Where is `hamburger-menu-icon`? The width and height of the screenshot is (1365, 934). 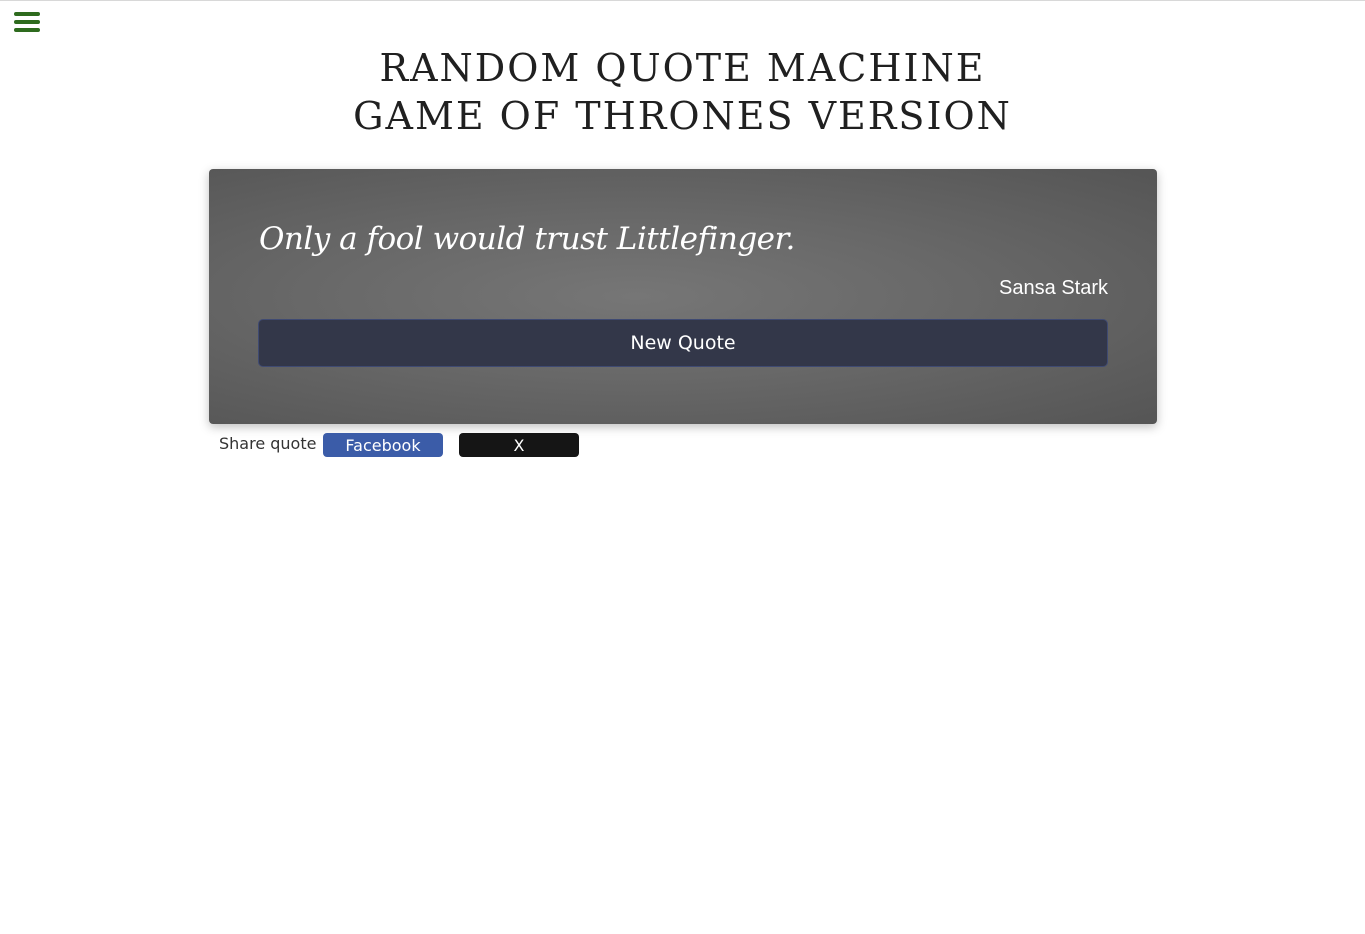
hamburger-menu-icon is located at coordinates (27, 22).